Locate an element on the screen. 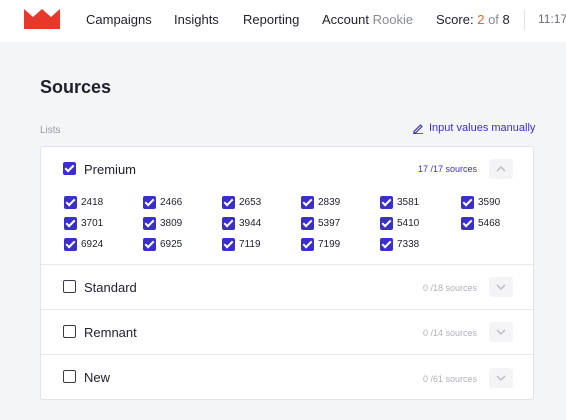  chevron-up-icon is located at coordinates (501, 169).